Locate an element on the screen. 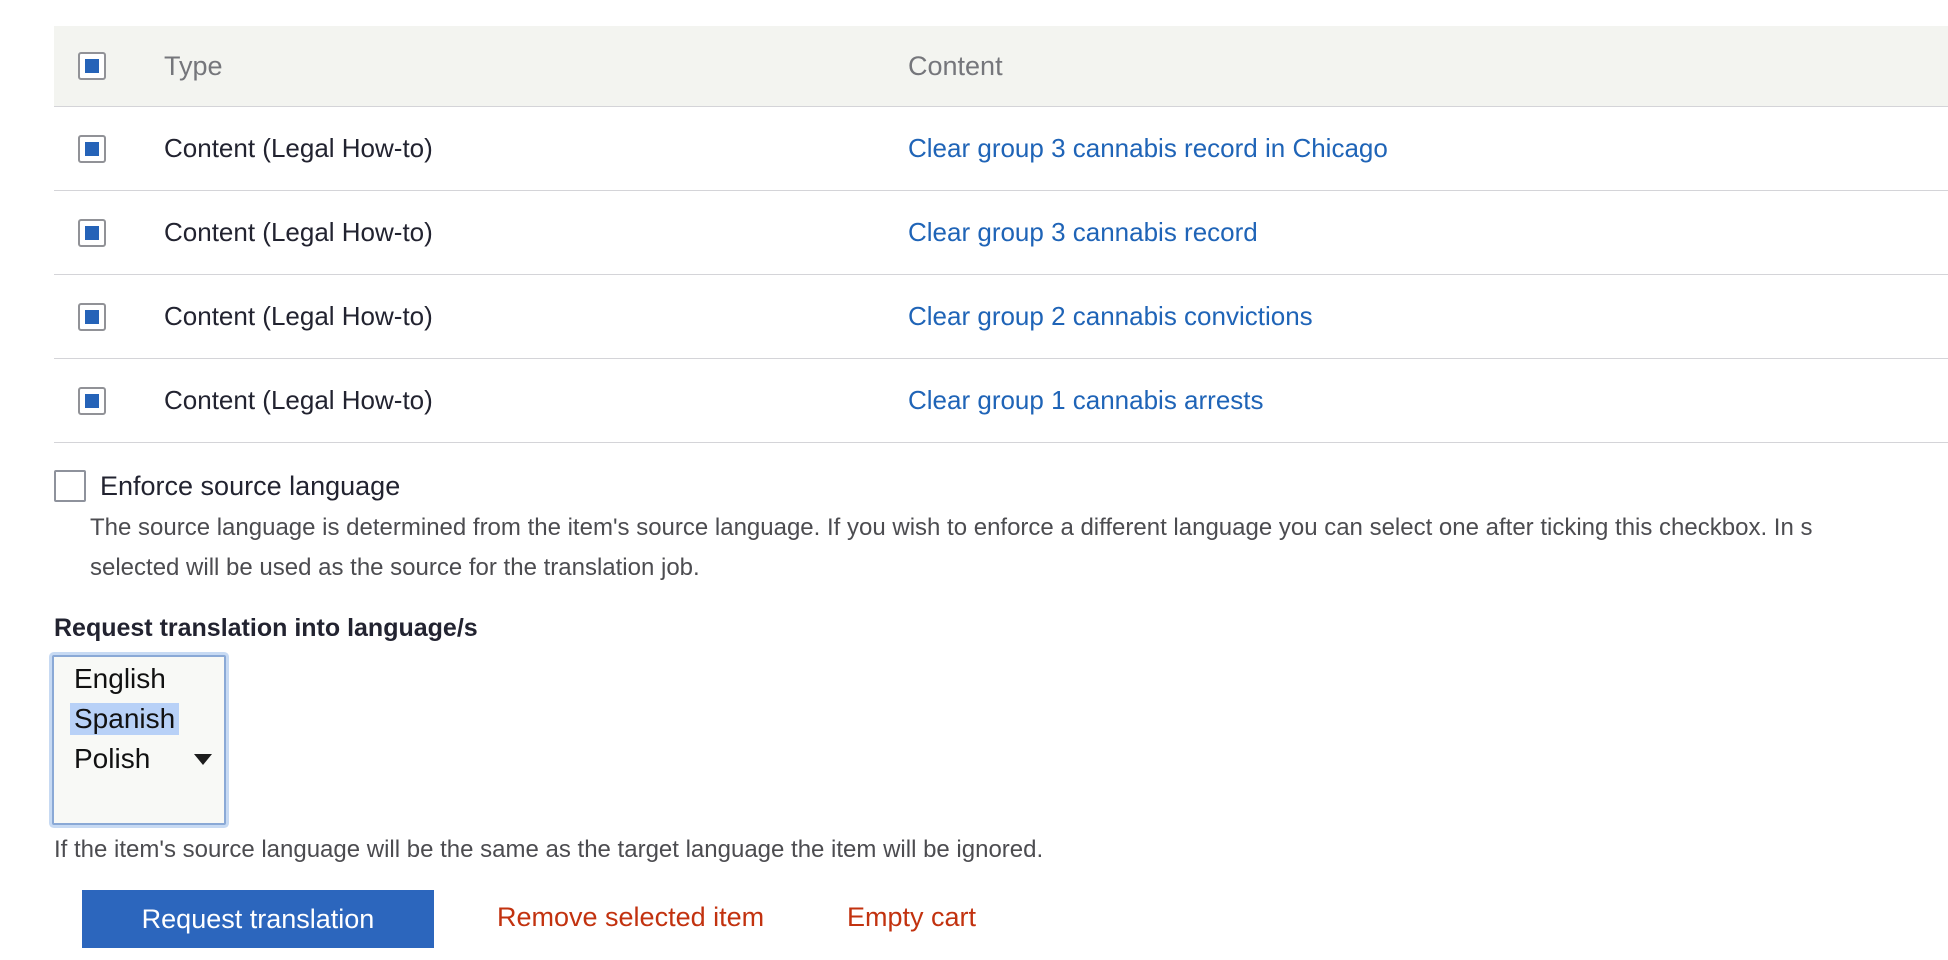 The height and width of the screenshot is (960, 1948). row-content-cell: Clear group 3 cannabis record is located at coordinates (1428, 232).